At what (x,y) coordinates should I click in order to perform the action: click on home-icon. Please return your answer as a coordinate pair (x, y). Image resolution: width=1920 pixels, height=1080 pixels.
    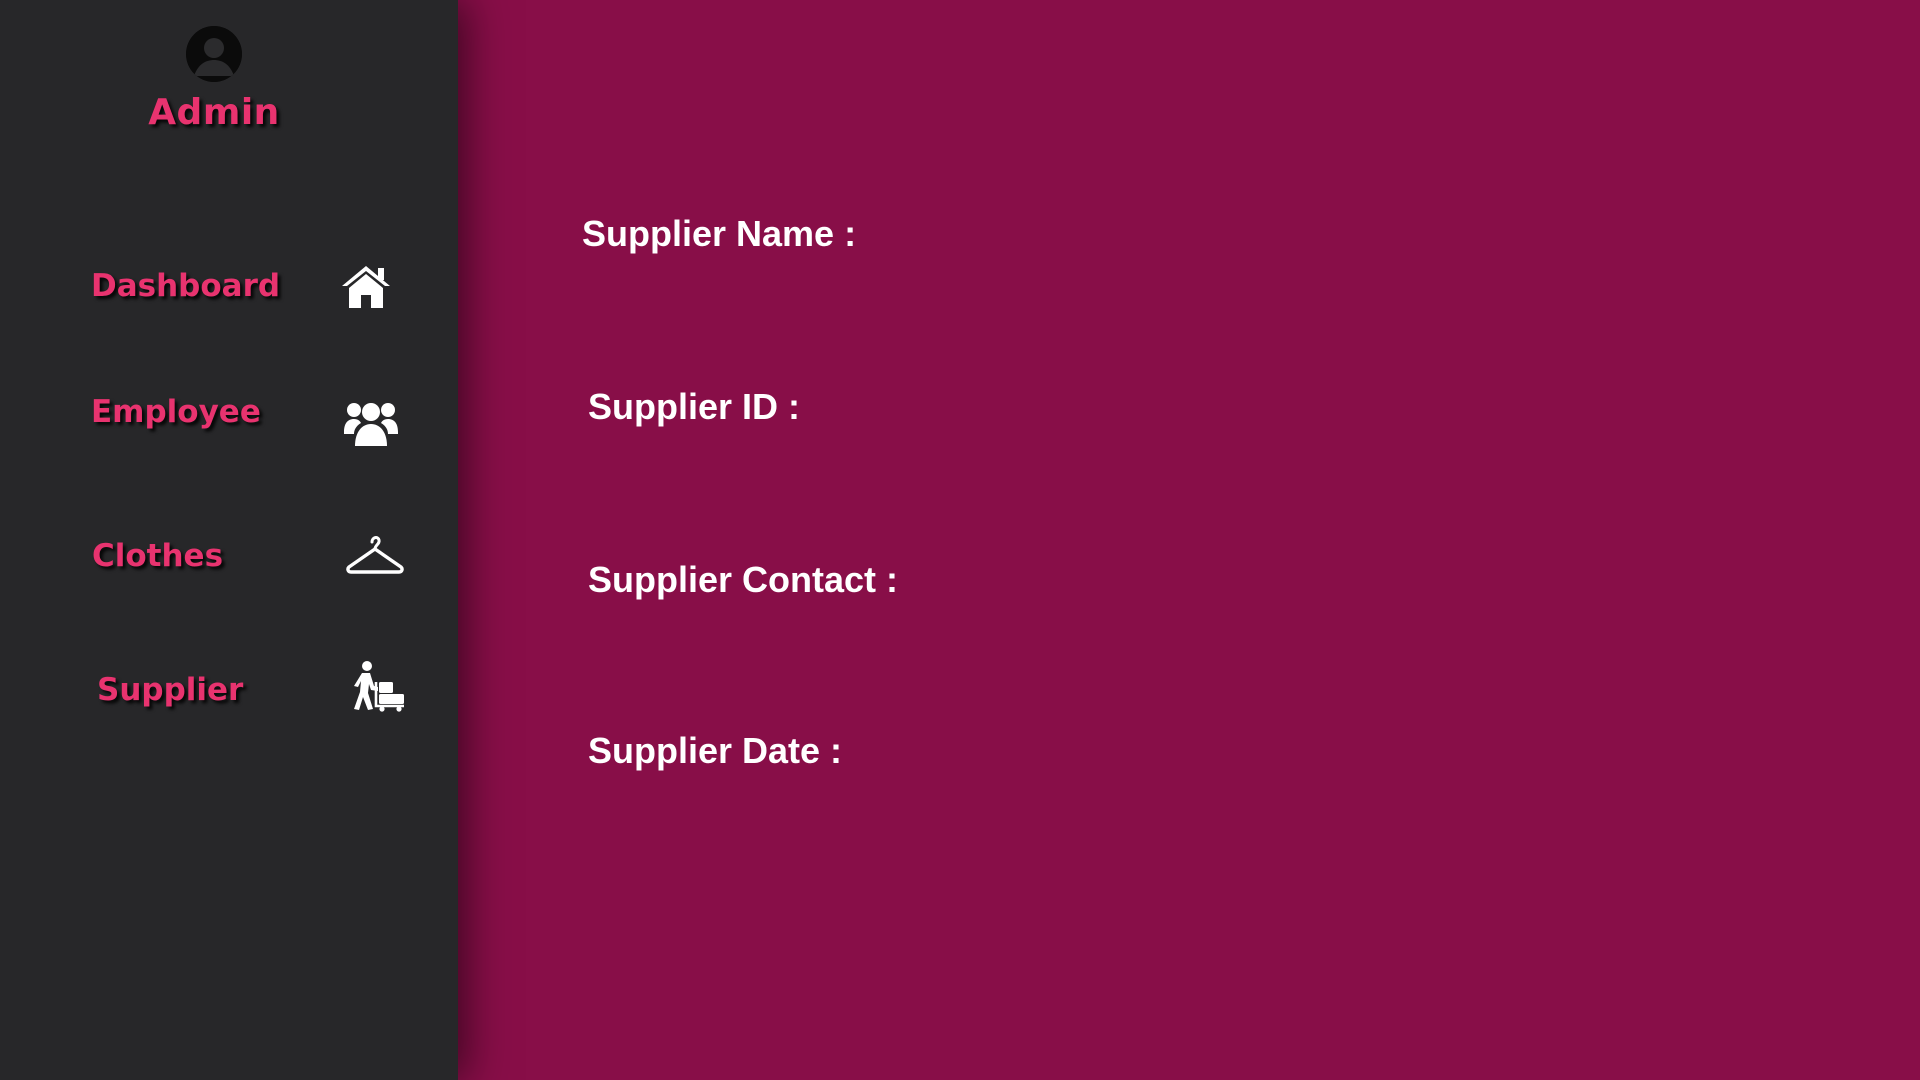
    Looking at the image, I should click on (366, 287).